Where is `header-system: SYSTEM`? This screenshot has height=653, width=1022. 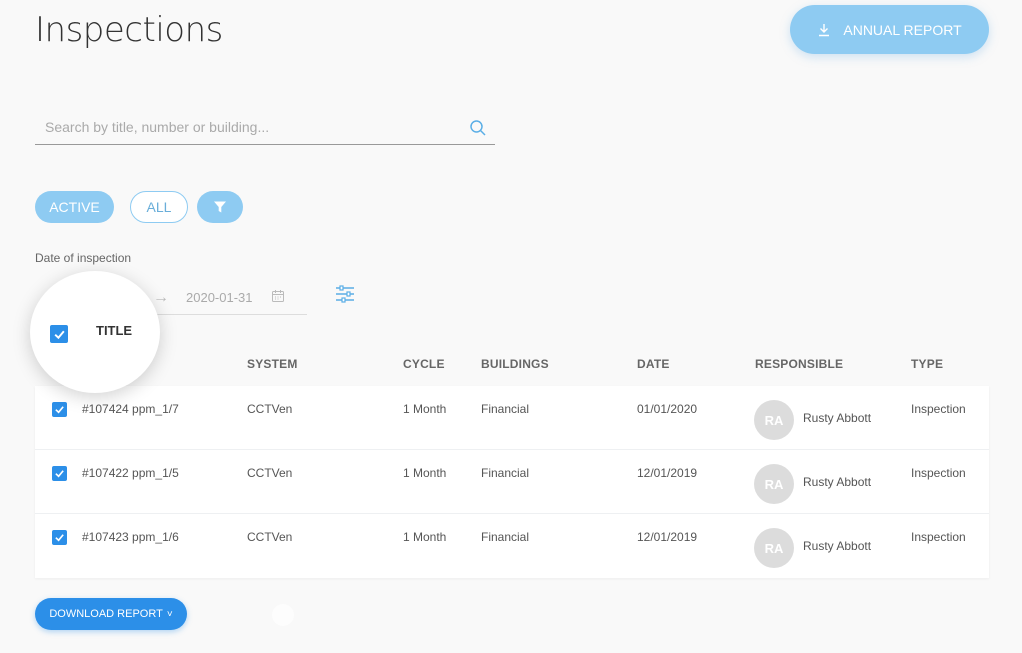
header-system: SYSTEM is located at coordinates (272, 364).